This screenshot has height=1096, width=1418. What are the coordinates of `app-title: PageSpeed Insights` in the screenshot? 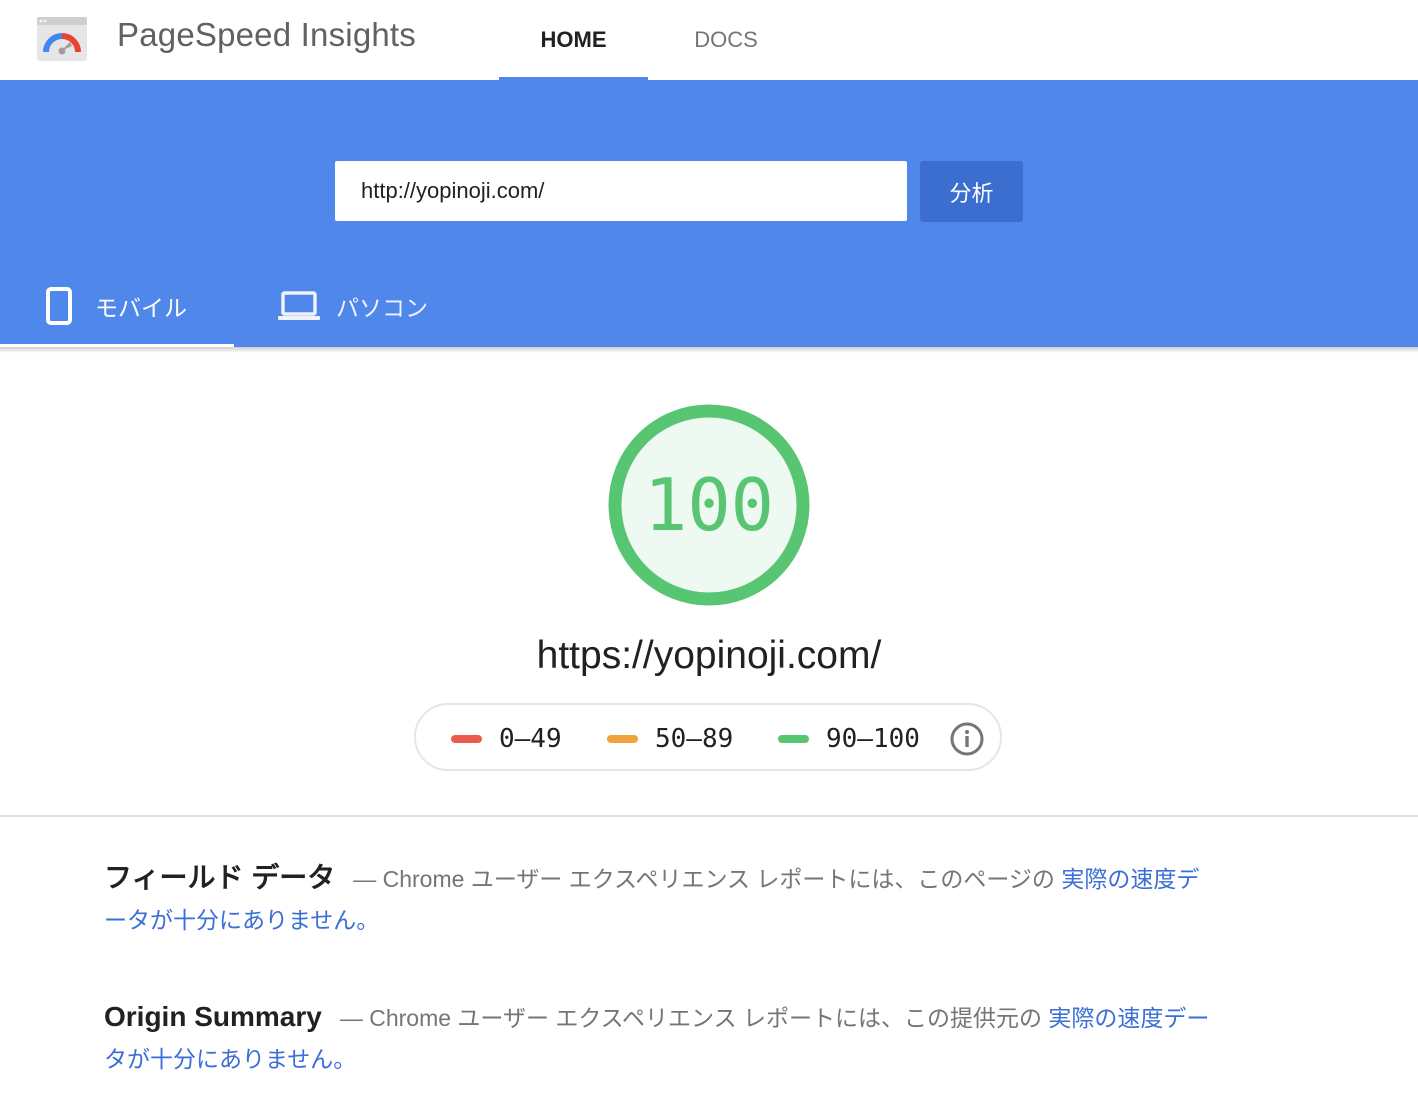 It's located at (266, 34).